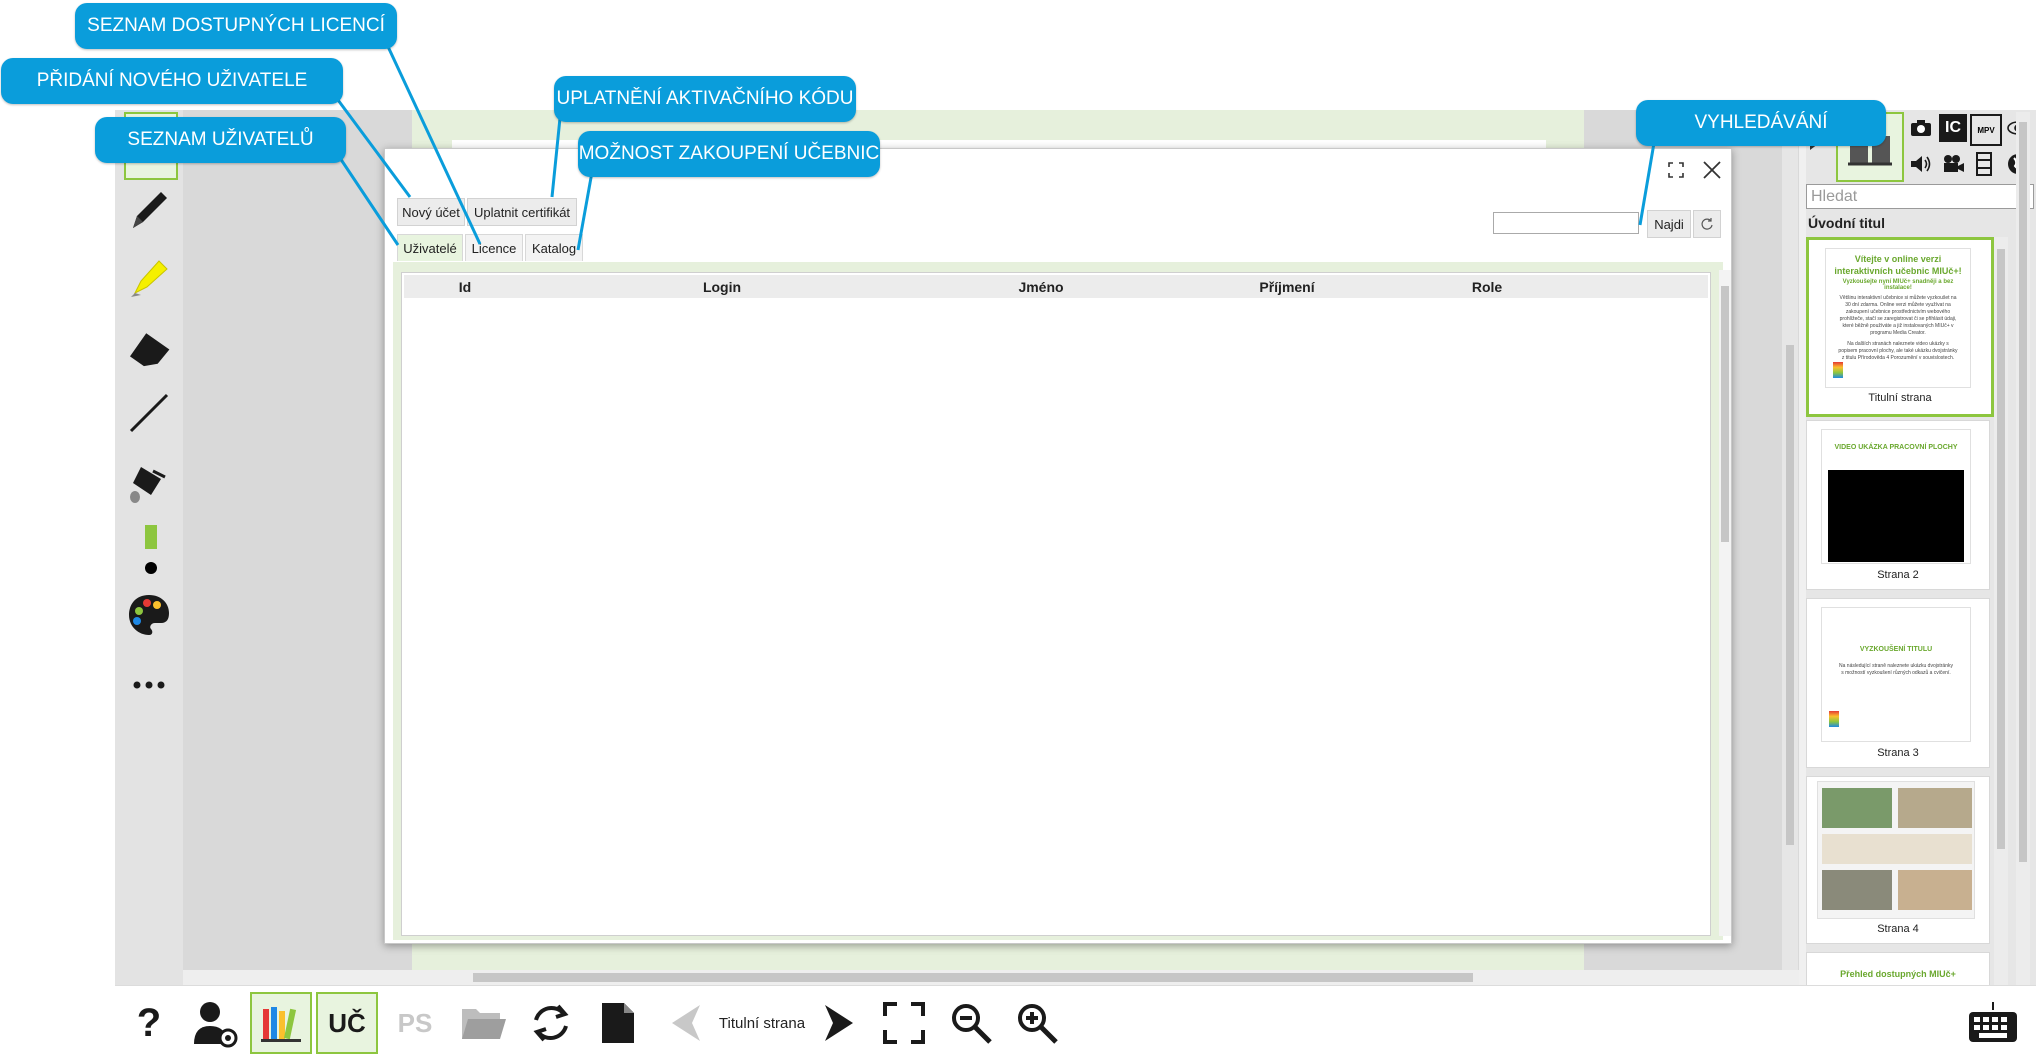 The image size is (2036, 1056). What do you see at coordinates (1921, 164) in the screenshot?
I see `speaker-icon` at bounding box center [1921, 164].